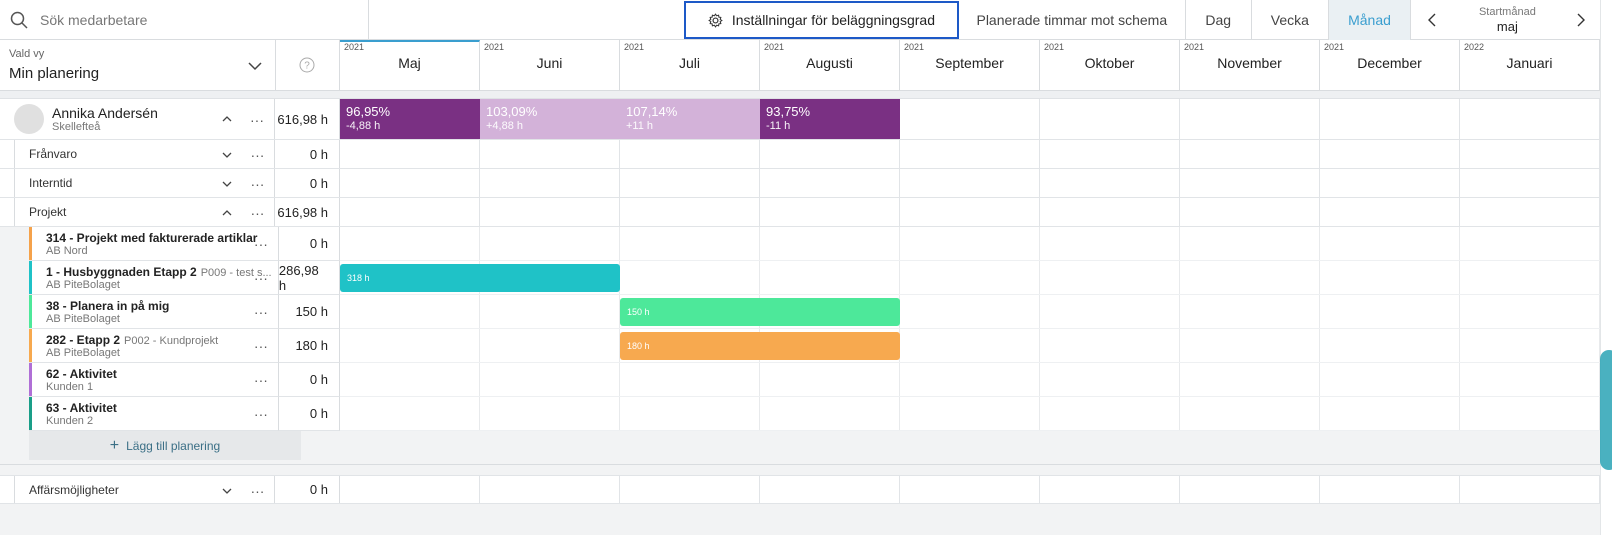  I want to click on occupancy-percent: 93,75%, so click(788, 111).